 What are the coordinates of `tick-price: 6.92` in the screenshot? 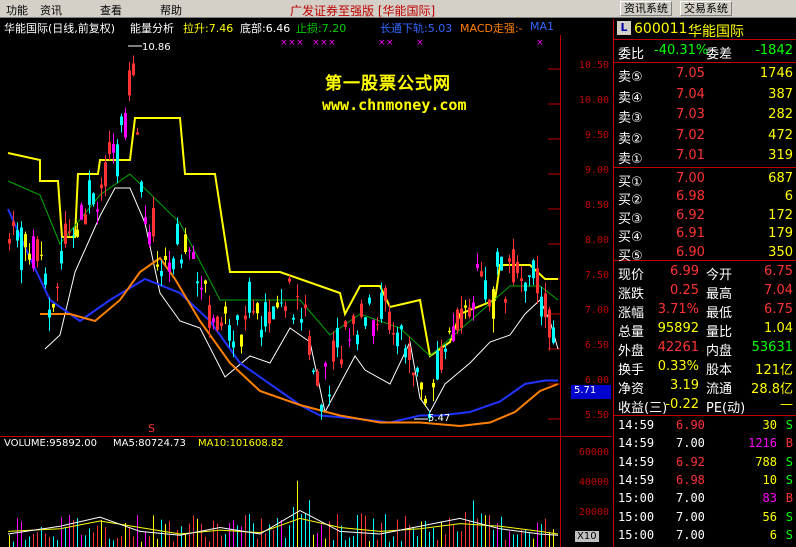 It's located at (690, 461).